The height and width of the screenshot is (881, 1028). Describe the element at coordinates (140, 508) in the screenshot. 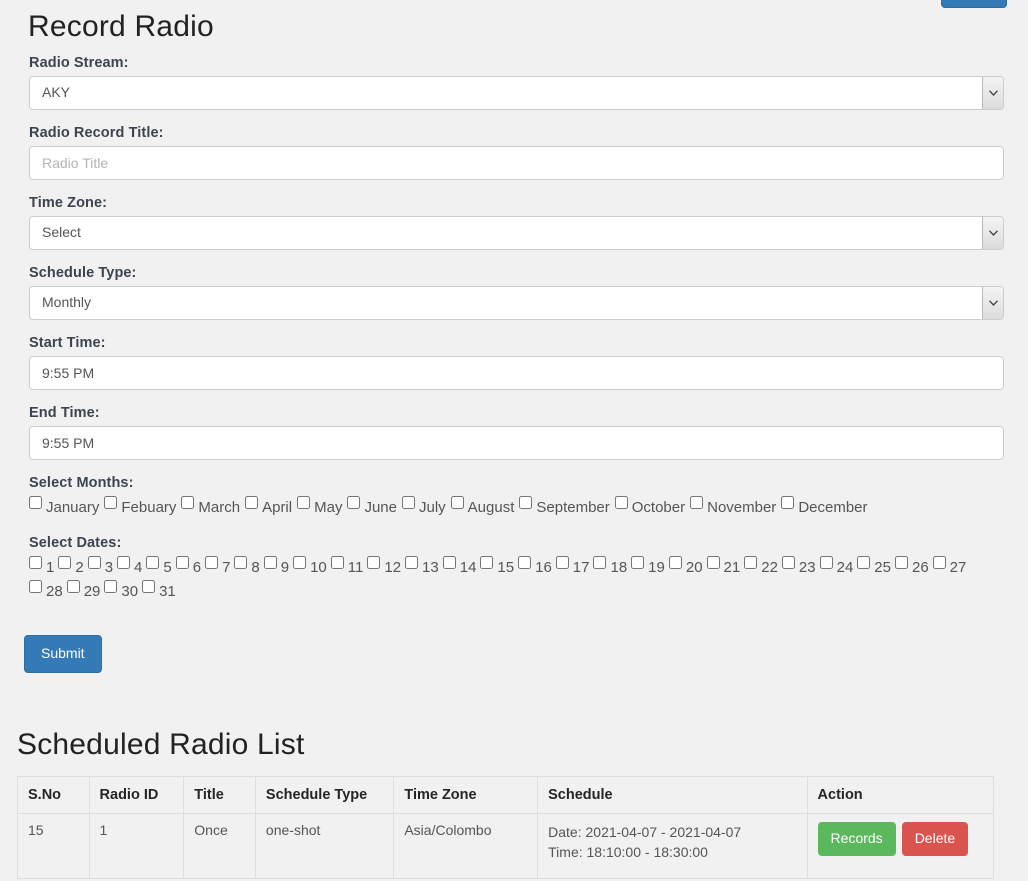

I see `month-febuary: Febuary` at that location.